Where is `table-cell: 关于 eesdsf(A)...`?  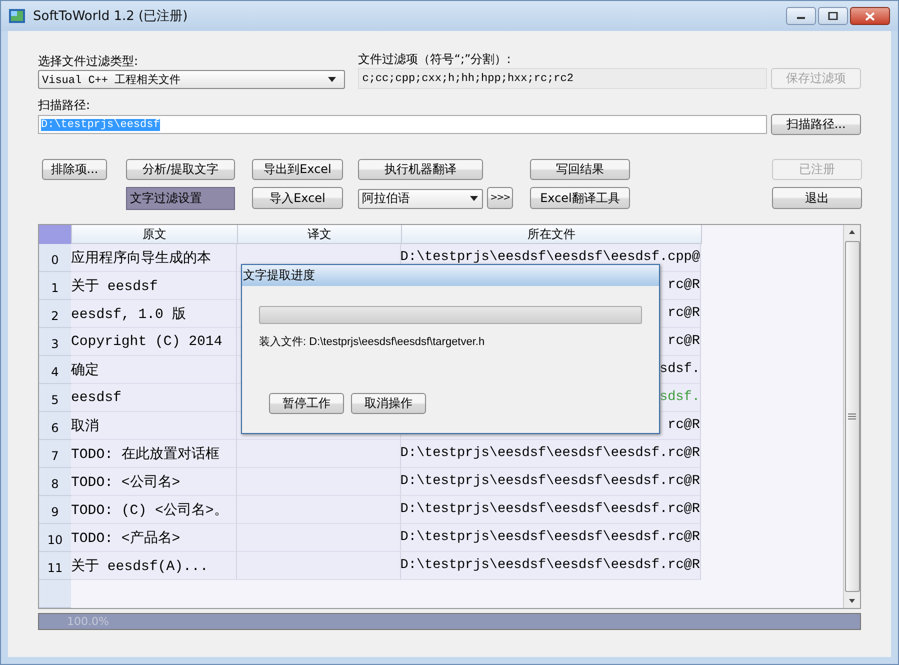 table-cell: 关于 eesdsf(A)... is located at coordinates (154, 566).